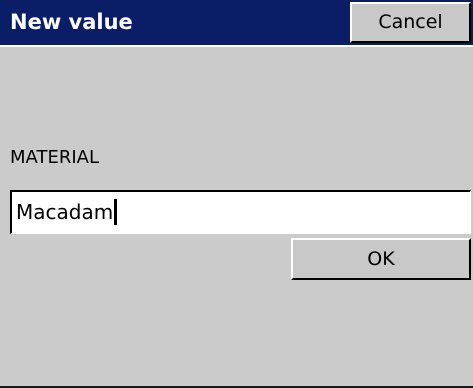 The height and width of the screenshot is (388, 473). Describe the element at coordinates (65, 212) in the screenshot. I see `value-input-text: Macadam` at that location.